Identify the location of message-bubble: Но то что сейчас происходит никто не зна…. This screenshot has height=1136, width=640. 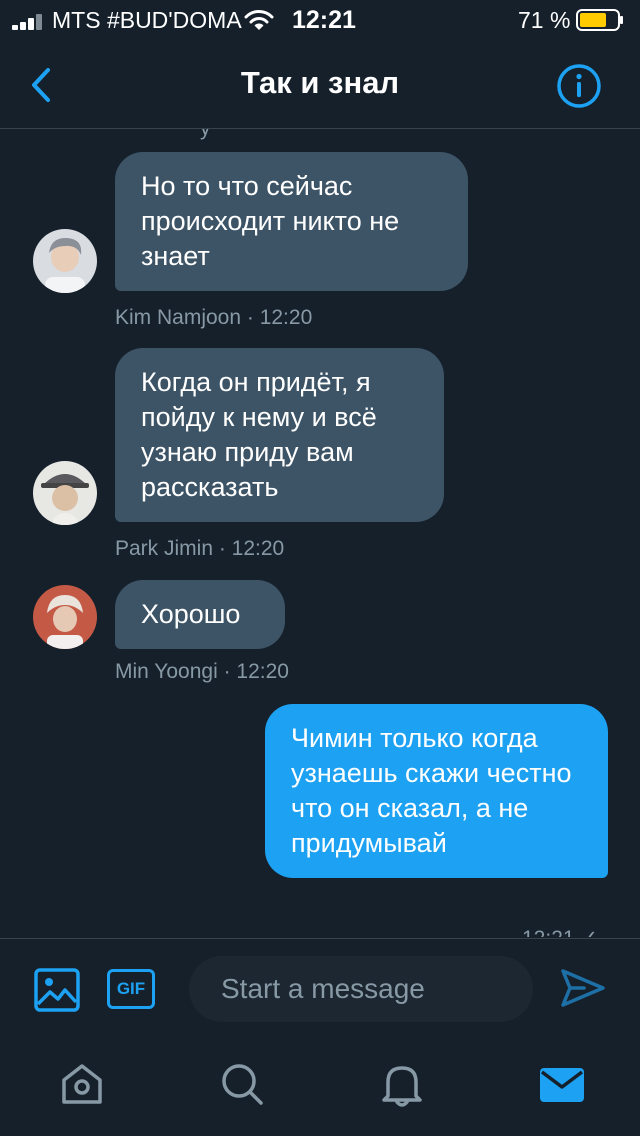
(291, 221).